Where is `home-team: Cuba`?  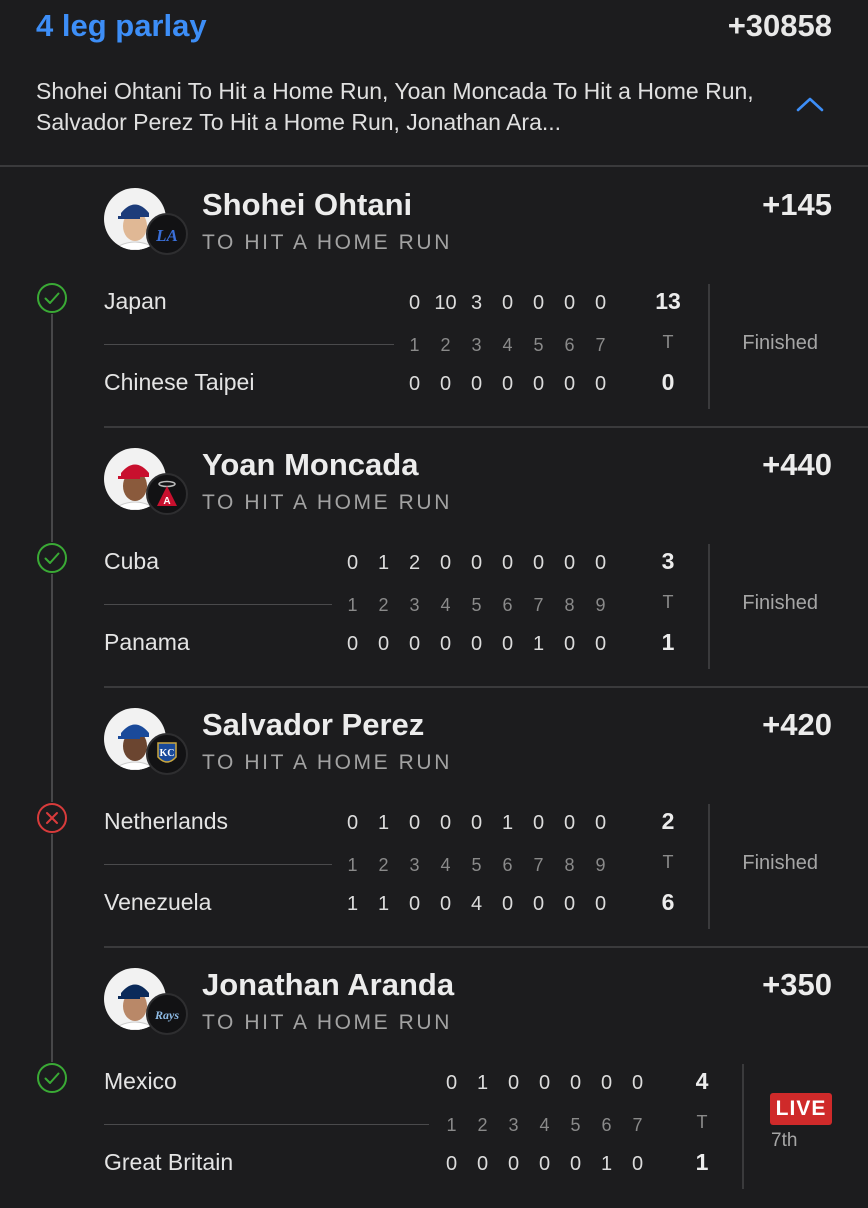
home-team: Cuba is located at coordinates (131, 561).